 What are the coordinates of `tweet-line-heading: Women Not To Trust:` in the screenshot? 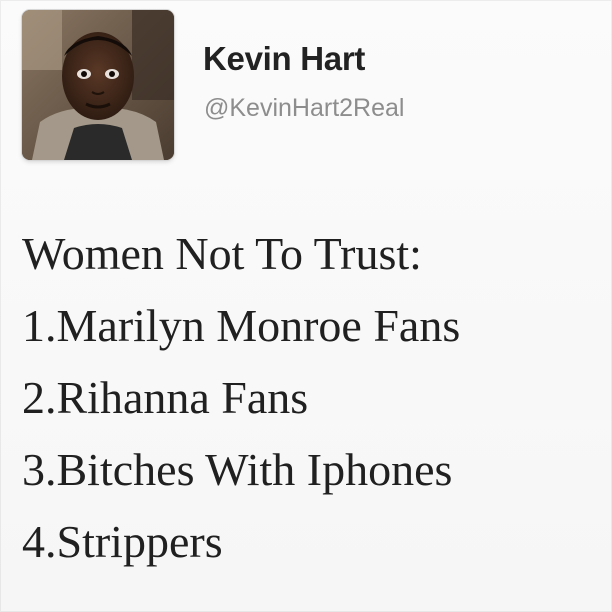 It's located at (222, 253).